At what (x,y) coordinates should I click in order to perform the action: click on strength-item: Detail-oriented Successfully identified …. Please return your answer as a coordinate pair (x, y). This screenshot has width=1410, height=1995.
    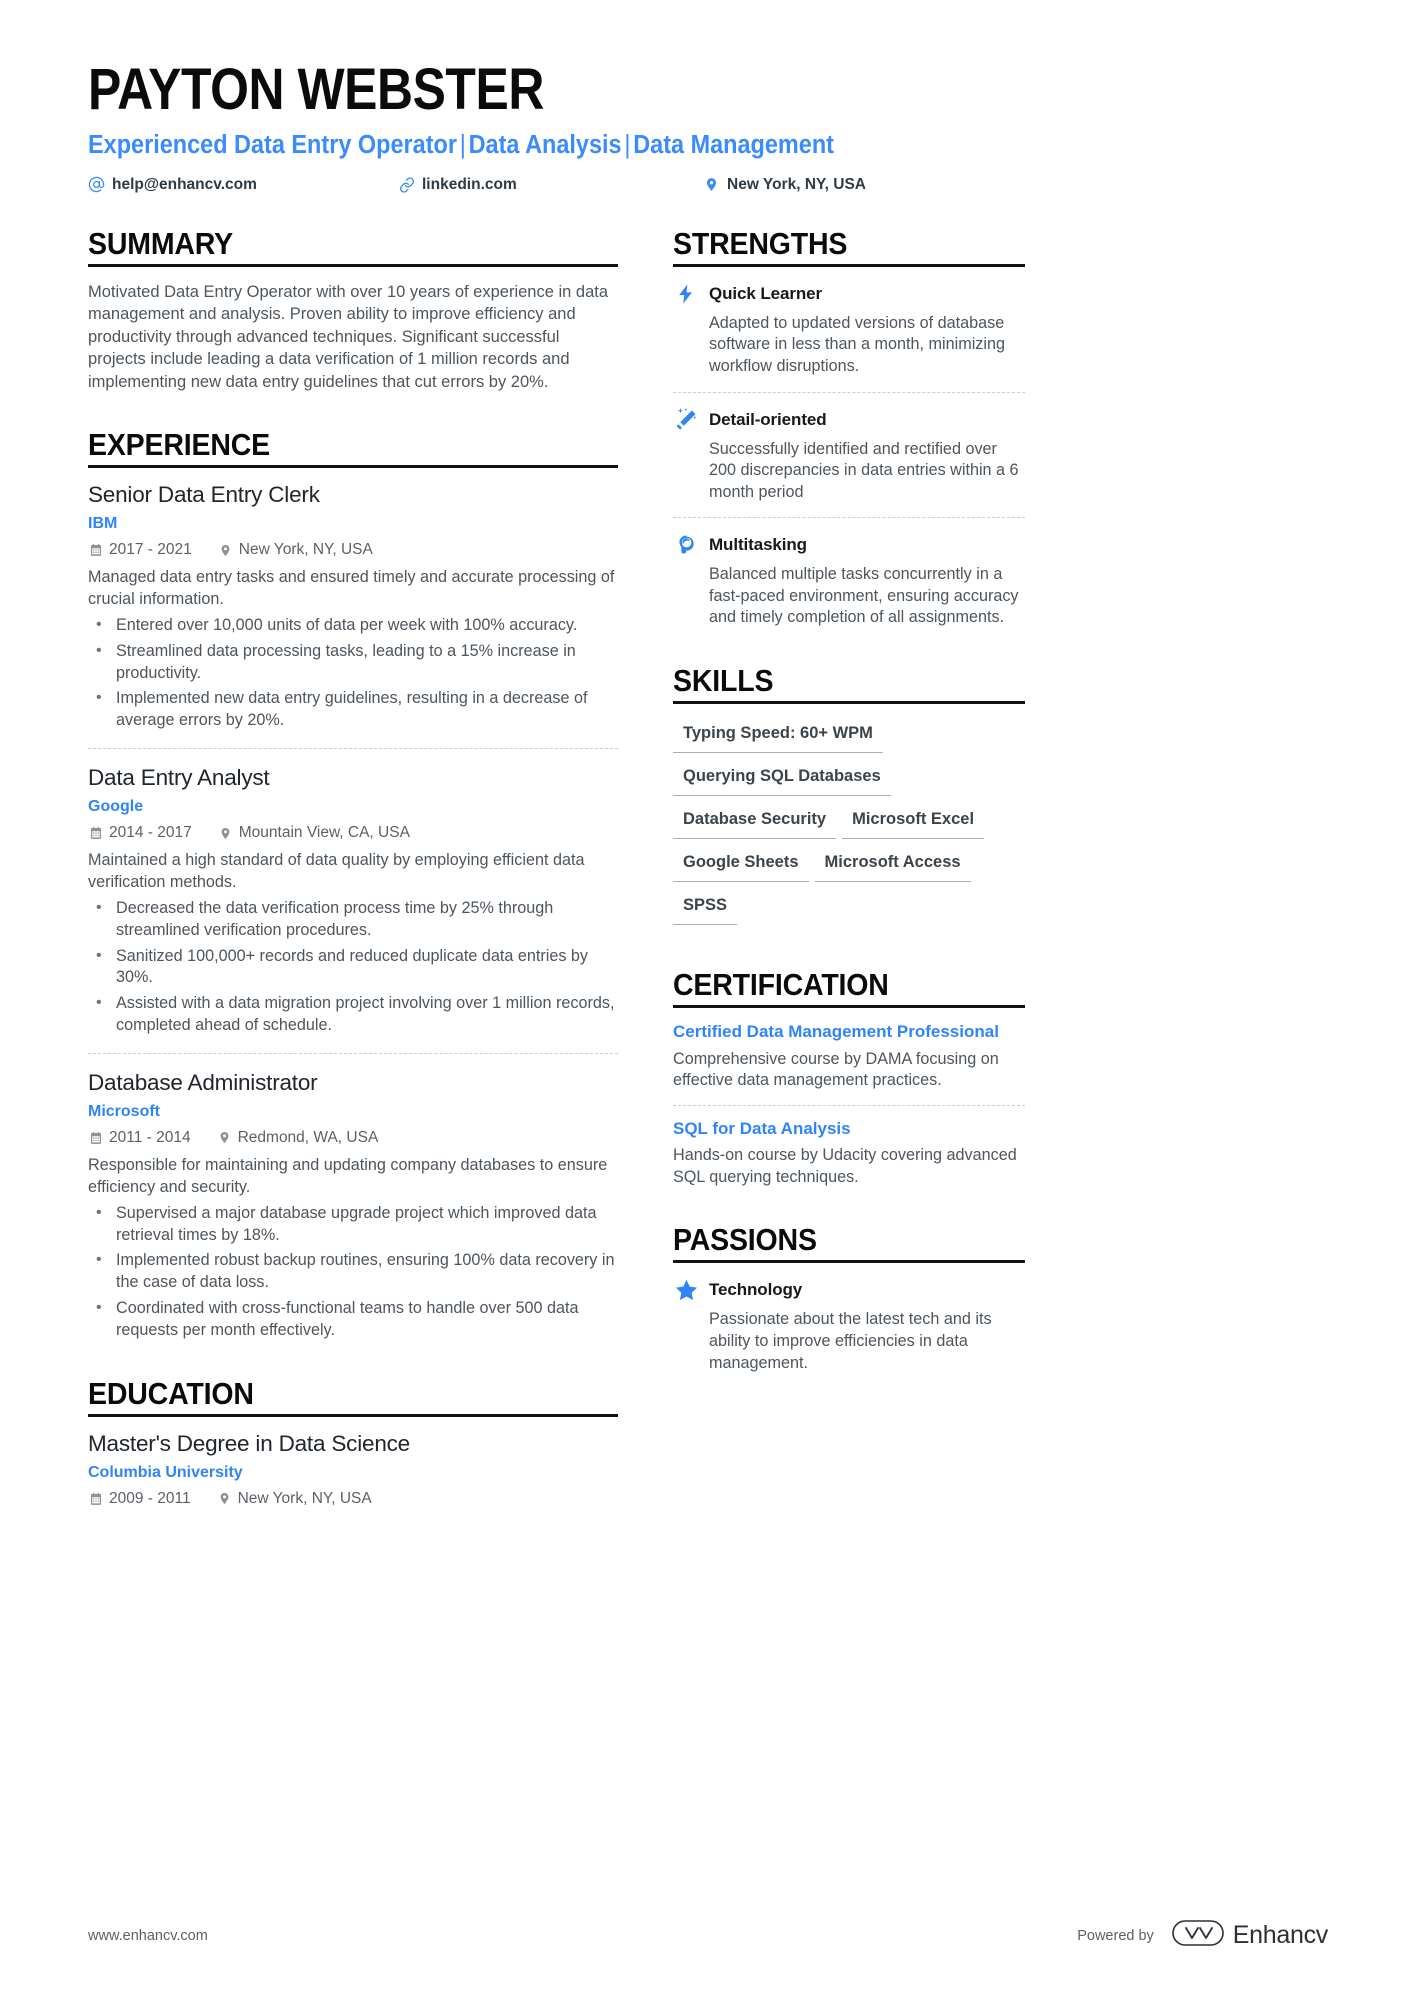
    Looking at the image, I should click on (849, 447).